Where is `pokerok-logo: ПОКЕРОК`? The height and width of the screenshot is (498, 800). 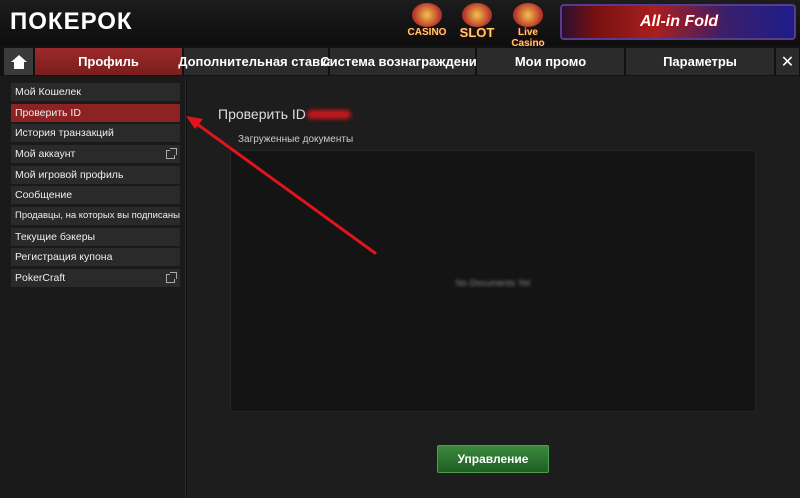 pokerok-logo: ПОКЕРОК is located at coordinates (71, 22).